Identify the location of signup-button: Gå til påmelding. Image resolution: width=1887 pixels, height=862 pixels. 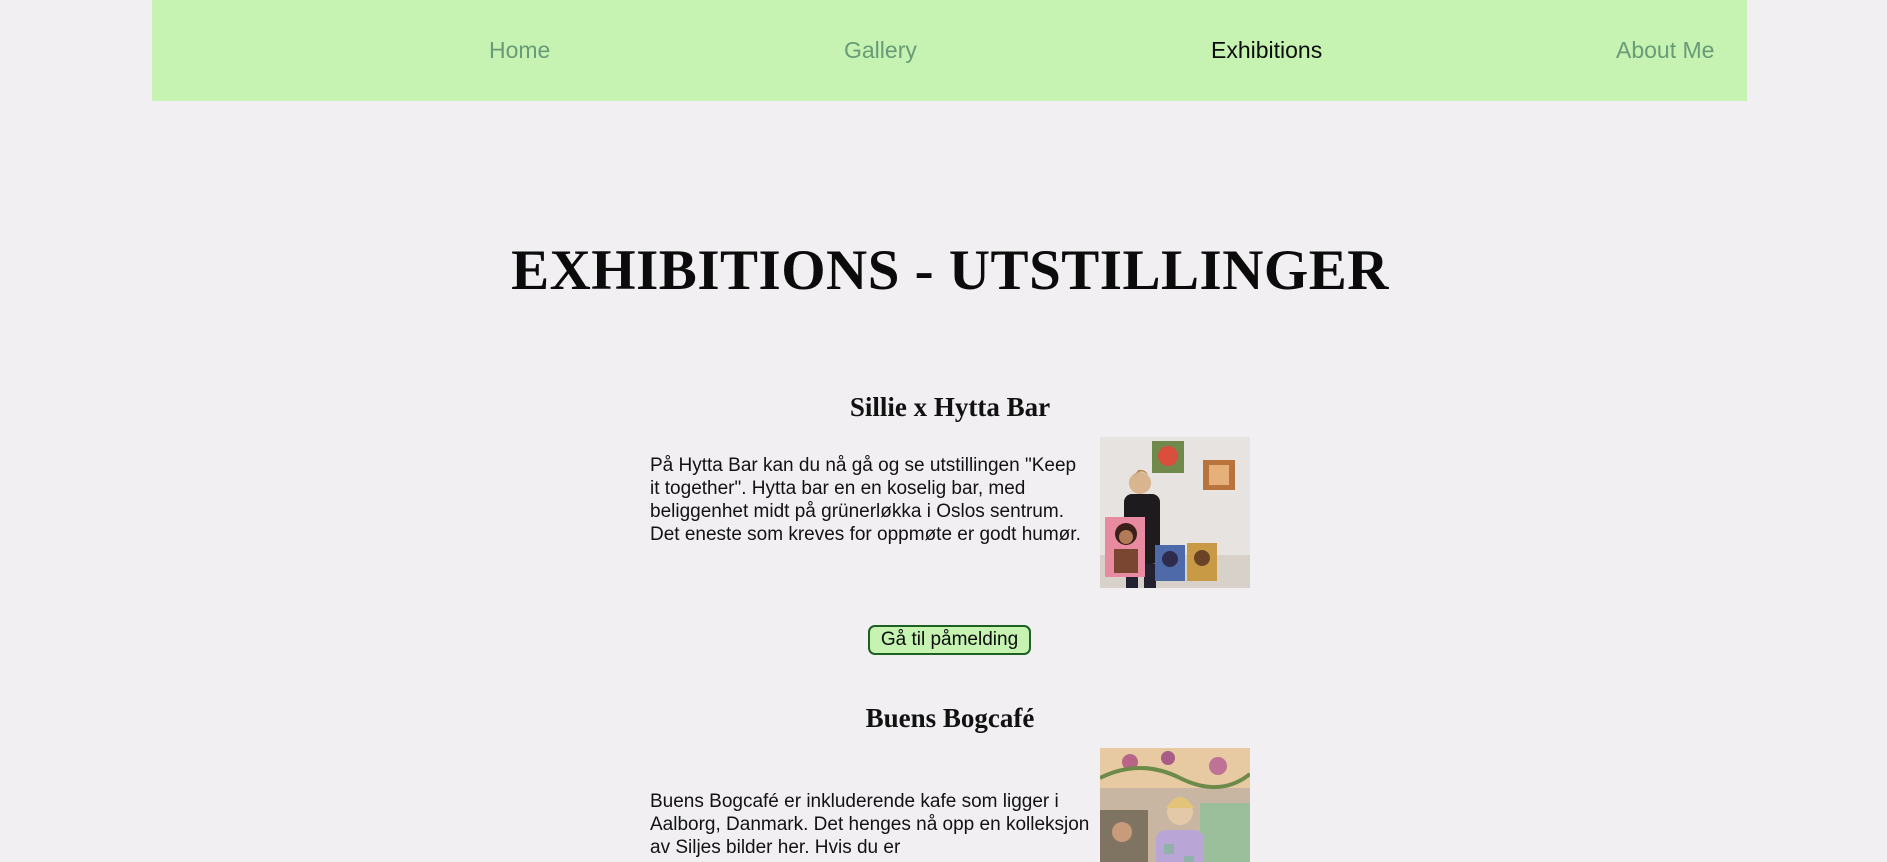
(949, 640).